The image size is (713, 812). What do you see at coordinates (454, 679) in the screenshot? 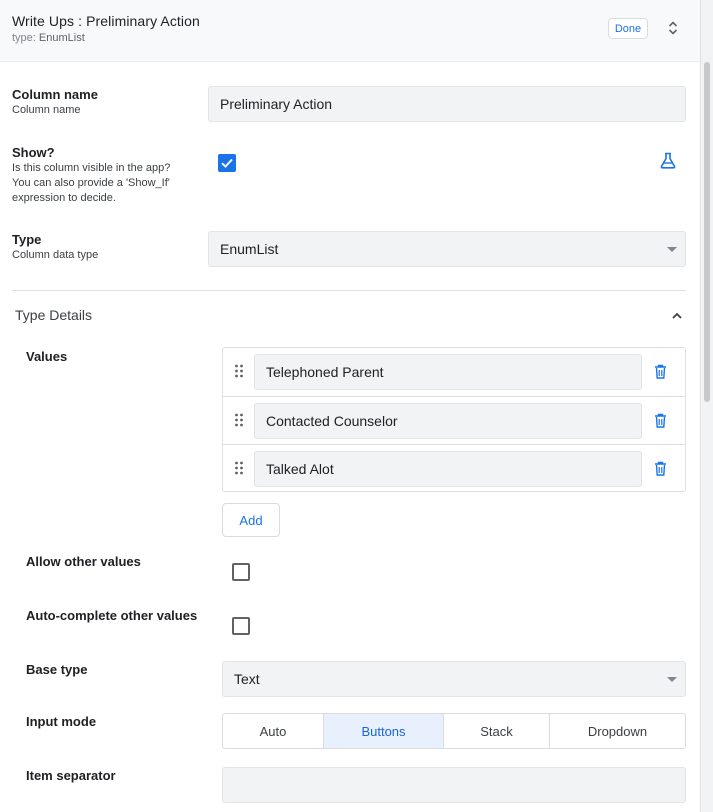
I see `base-type-select: Text` at bounding box center [454, 679].